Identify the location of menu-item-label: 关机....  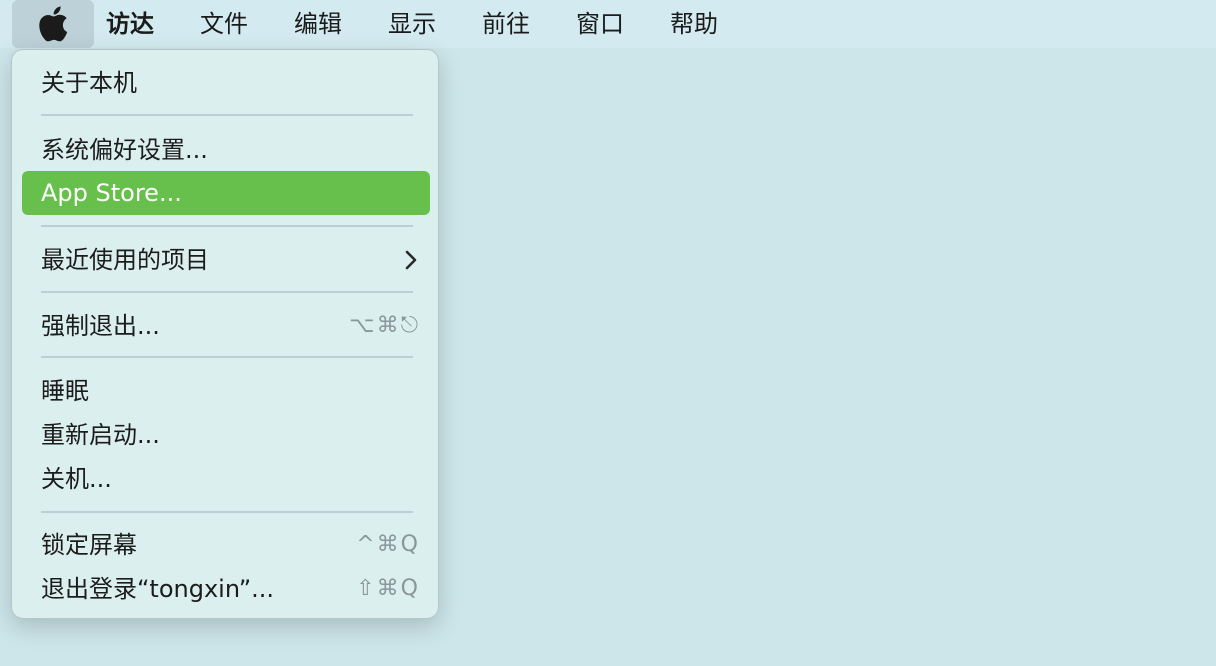
(76, 479).